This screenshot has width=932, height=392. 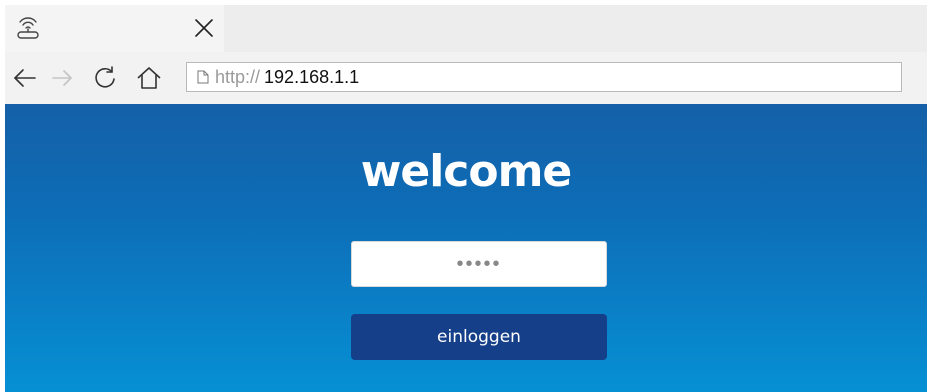 What do you see at coordinates (28, 28) in the screenshot?
I see `router-wifi-icon` at bounding box center [28, 28].